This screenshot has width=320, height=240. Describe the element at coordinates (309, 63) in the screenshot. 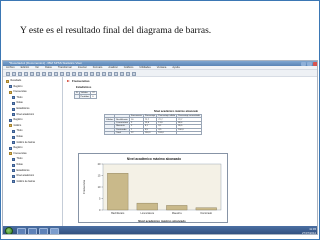

I see `maximize-icon` at that location.